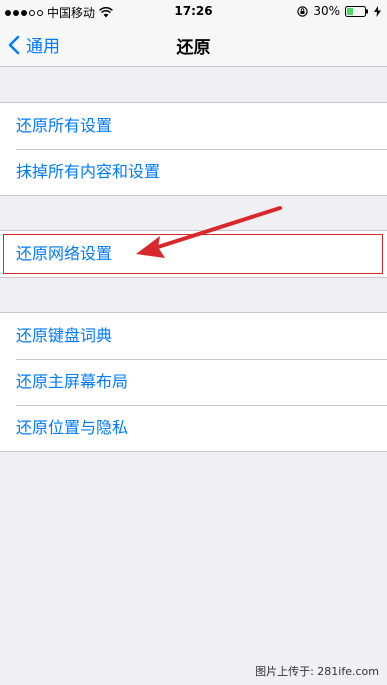  What do you see at coordinates (326, 11) in the screenshot?
I see `battery-percent: 30%` at bounding box center [326, 11].